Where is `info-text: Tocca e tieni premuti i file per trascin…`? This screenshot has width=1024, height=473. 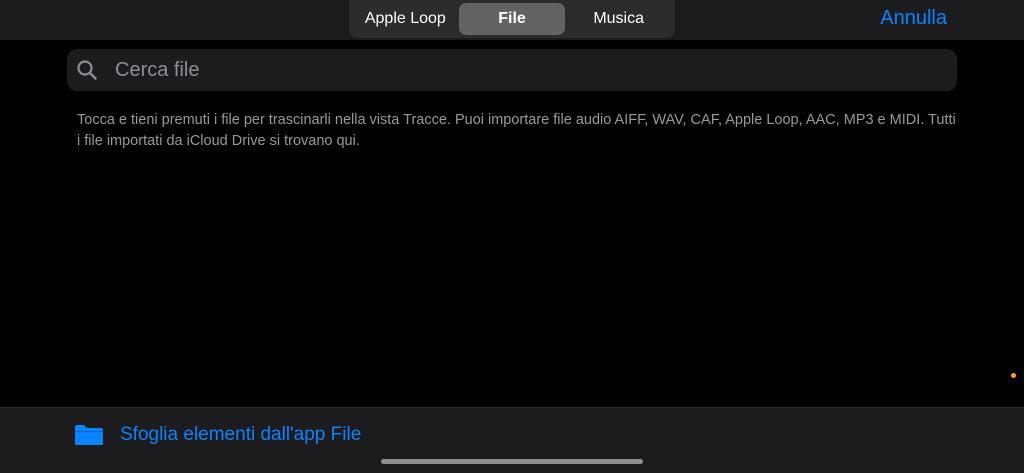
info-text: Tocca e tieni premuti i file per trascin… is located at coordinates (516, 130).